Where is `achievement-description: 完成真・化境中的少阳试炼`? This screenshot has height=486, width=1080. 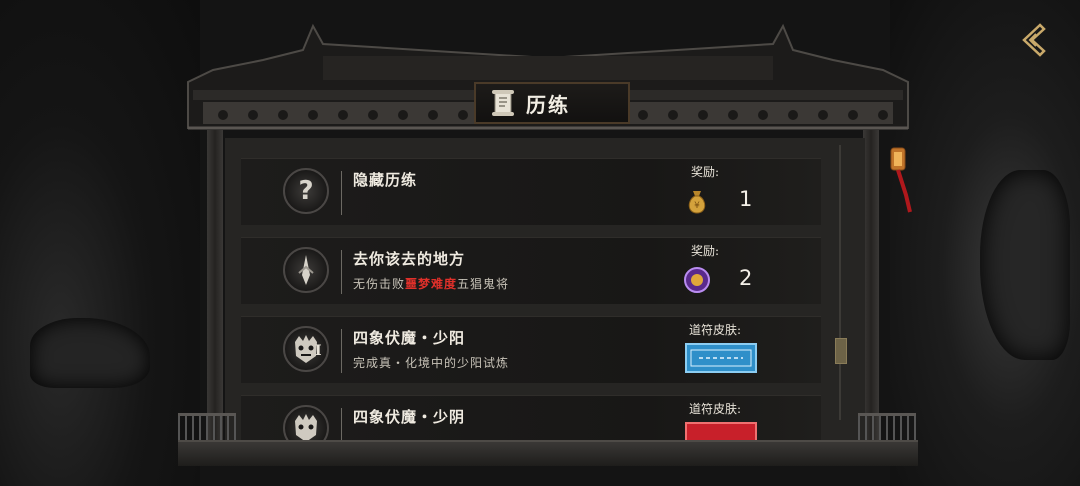
achievement-description: 完成真・化境中的少阳试炼 is located at coordinates (431, 363).